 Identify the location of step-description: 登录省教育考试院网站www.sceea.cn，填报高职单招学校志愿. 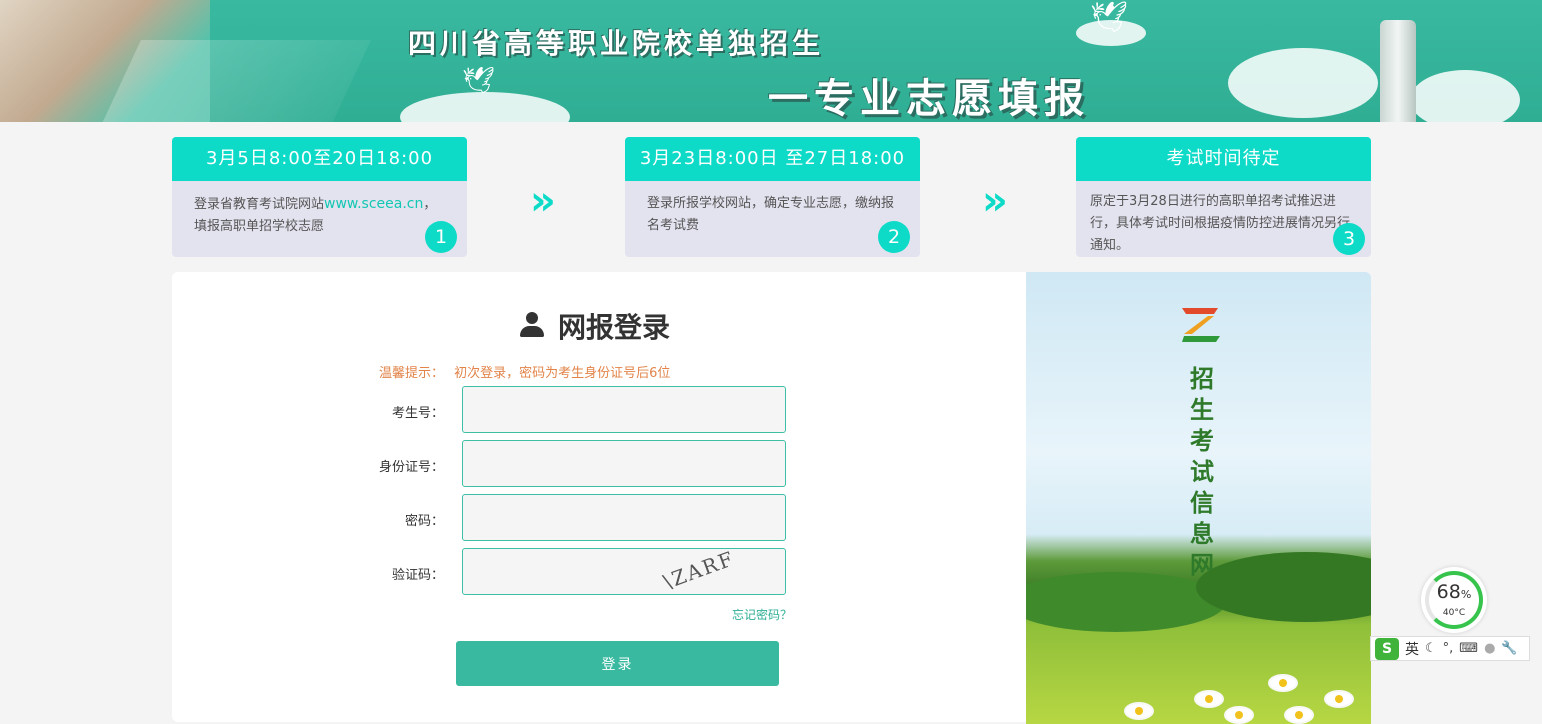
(319, 209).